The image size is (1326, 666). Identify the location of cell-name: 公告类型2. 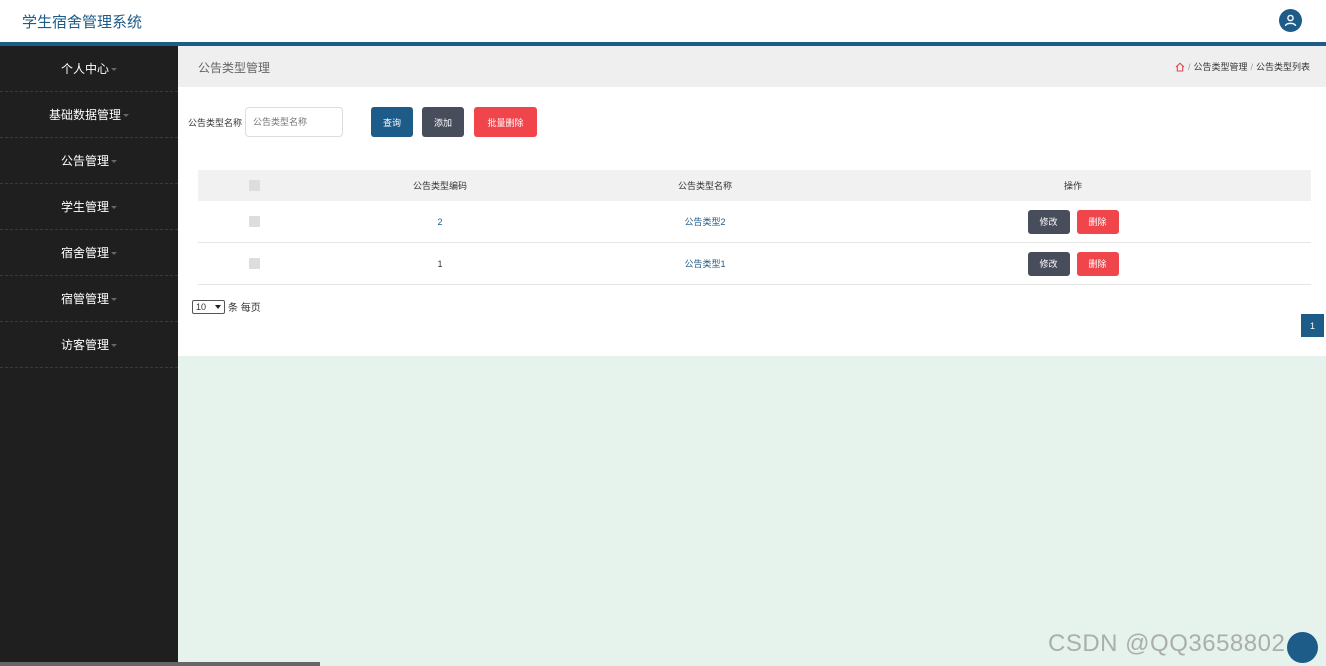
(705, 222).